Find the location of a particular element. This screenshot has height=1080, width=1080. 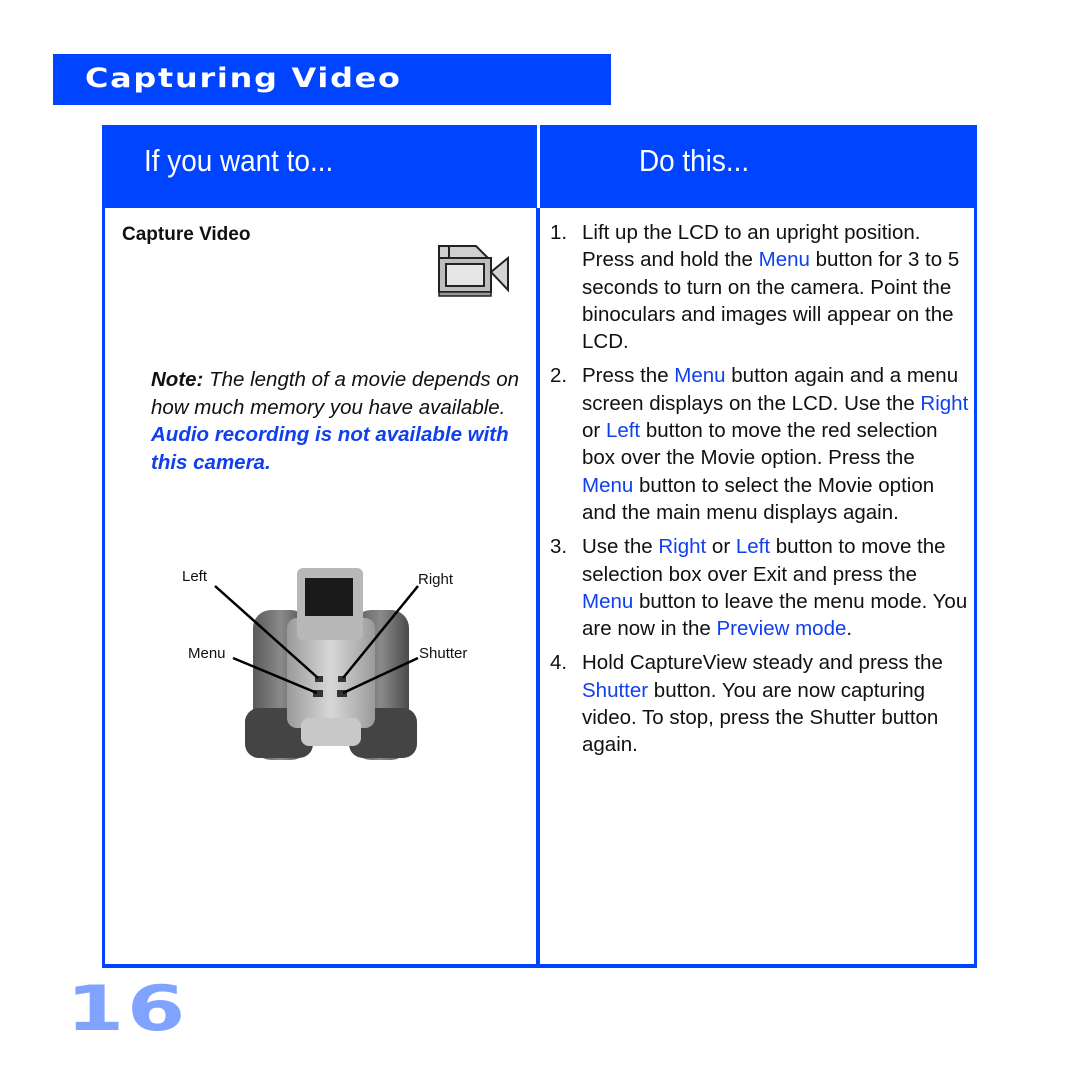

step-text: . is located at coordinates (849, 629).